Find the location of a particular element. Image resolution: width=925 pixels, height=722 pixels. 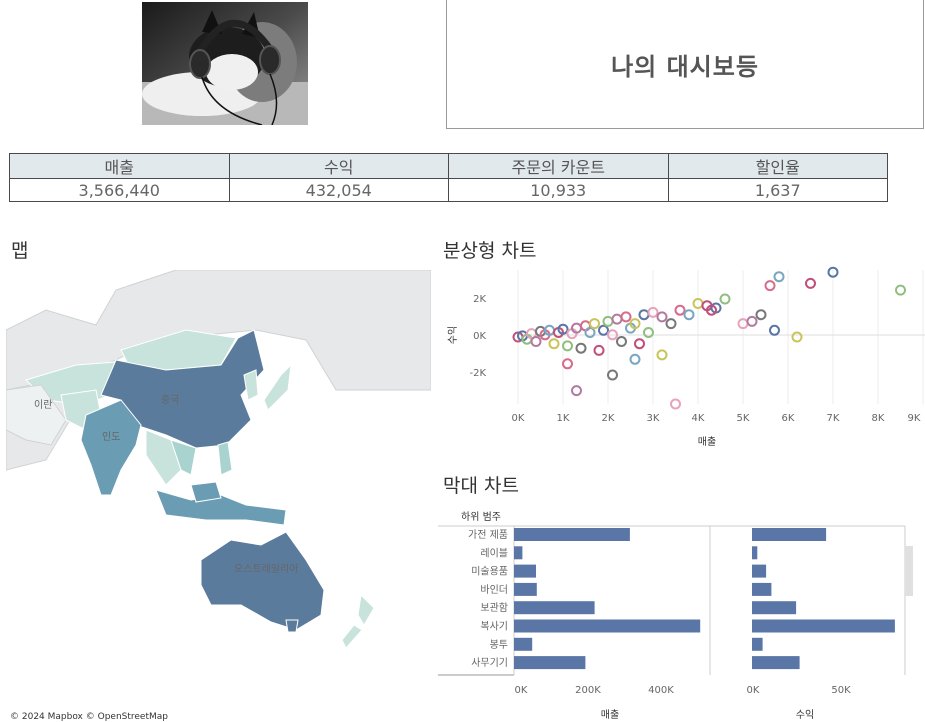

scatter-ytick-neg2k: -2K is located at coordinates (477, 373).